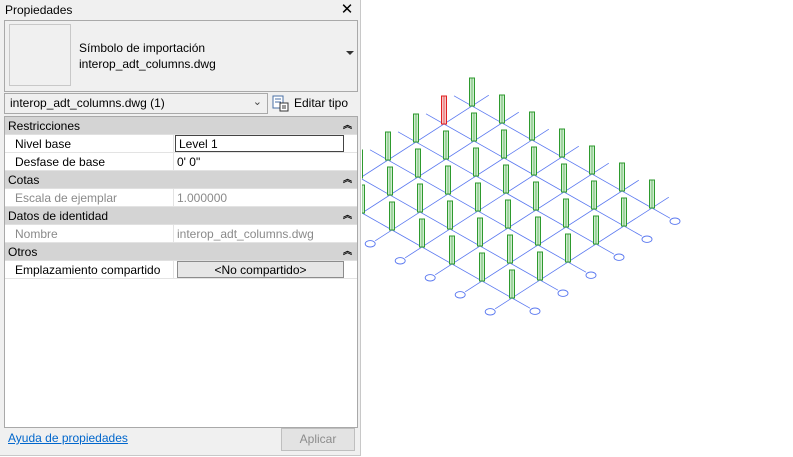 This screenshot has width=793, height=457. What do you see at coordinates (58, 216) in the screenshot?
I see `section-label: Datos de identidad` at bounding box center [58, 216].